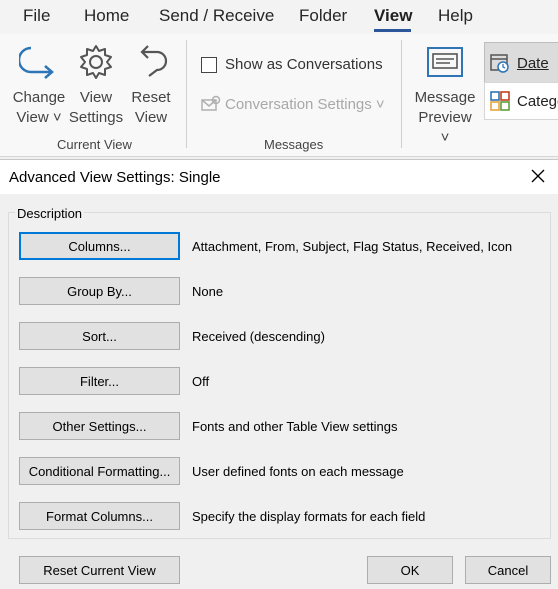 The width and height of the screenshot is (558, 589). I want to click on messages-group-label: Messages, so click(294, 144).